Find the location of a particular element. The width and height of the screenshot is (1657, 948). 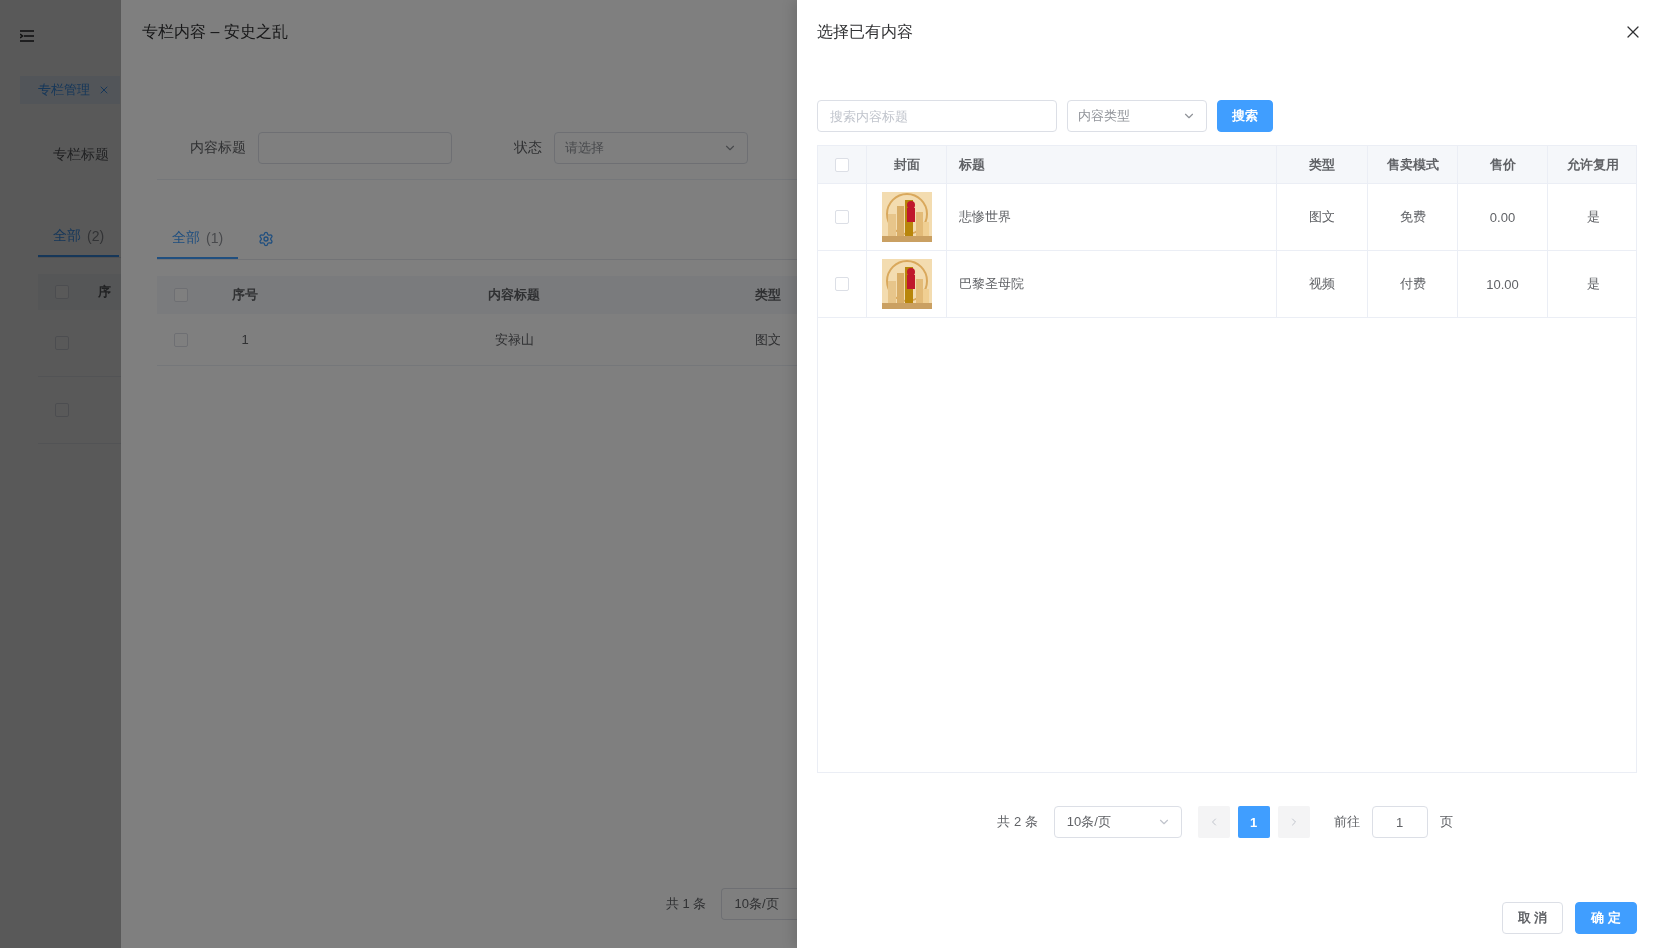

field-label: 内容标题 is located at coordinates (218, 148).